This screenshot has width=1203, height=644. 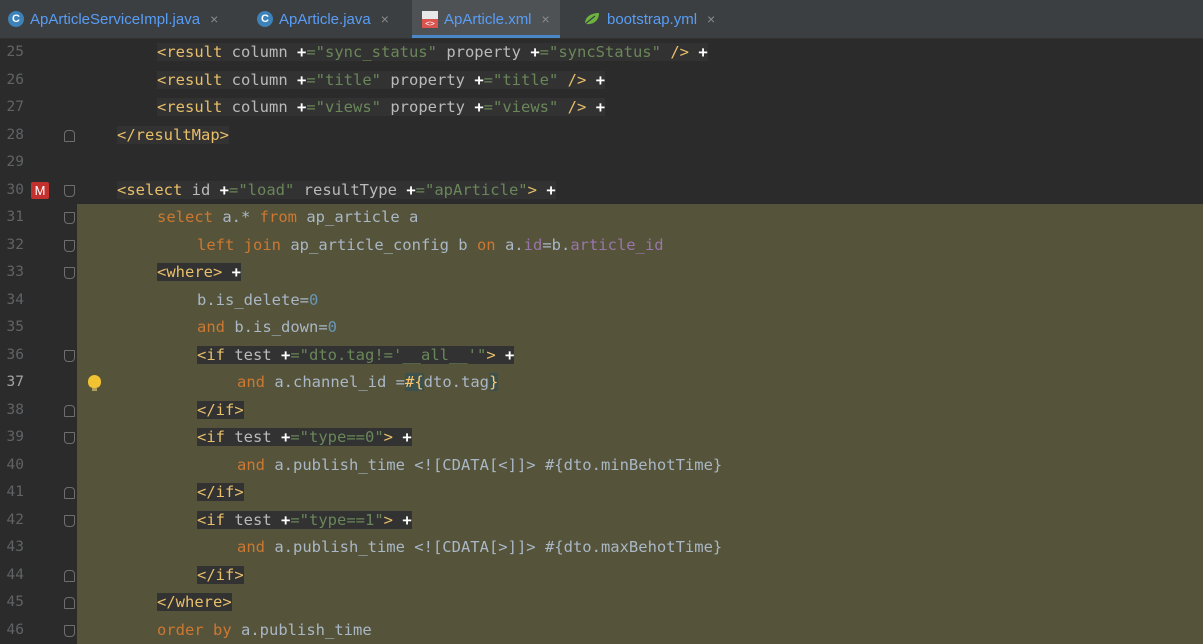 I want to click on code-line: 28</resultMap>, so click(x=601, y=136).